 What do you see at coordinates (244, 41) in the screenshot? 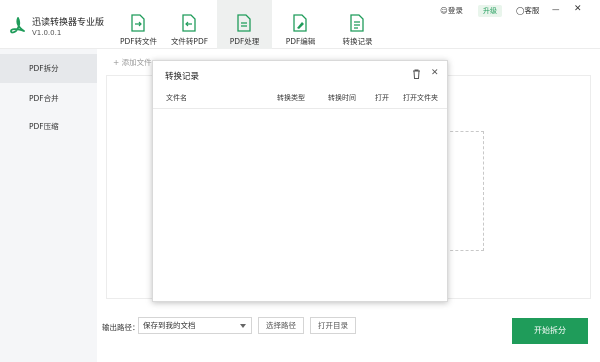
I see `tab-label: PDF处理` at bounding box center [244, 41].